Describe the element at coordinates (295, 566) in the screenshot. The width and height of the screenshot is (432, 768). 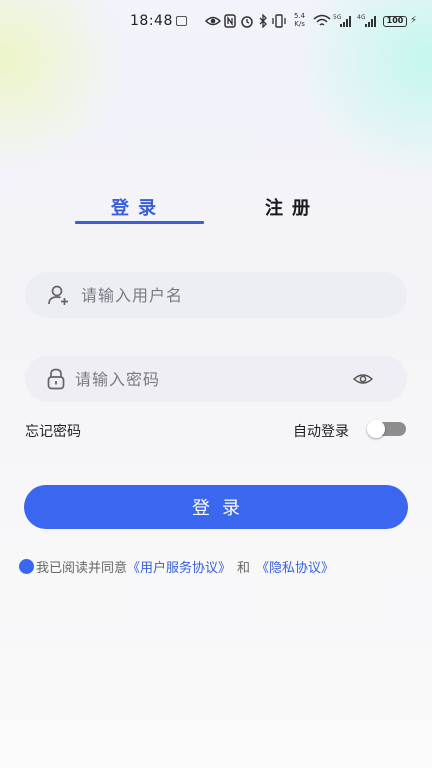
I see `privacy-policy-link: 《隐私协议》` at that location.